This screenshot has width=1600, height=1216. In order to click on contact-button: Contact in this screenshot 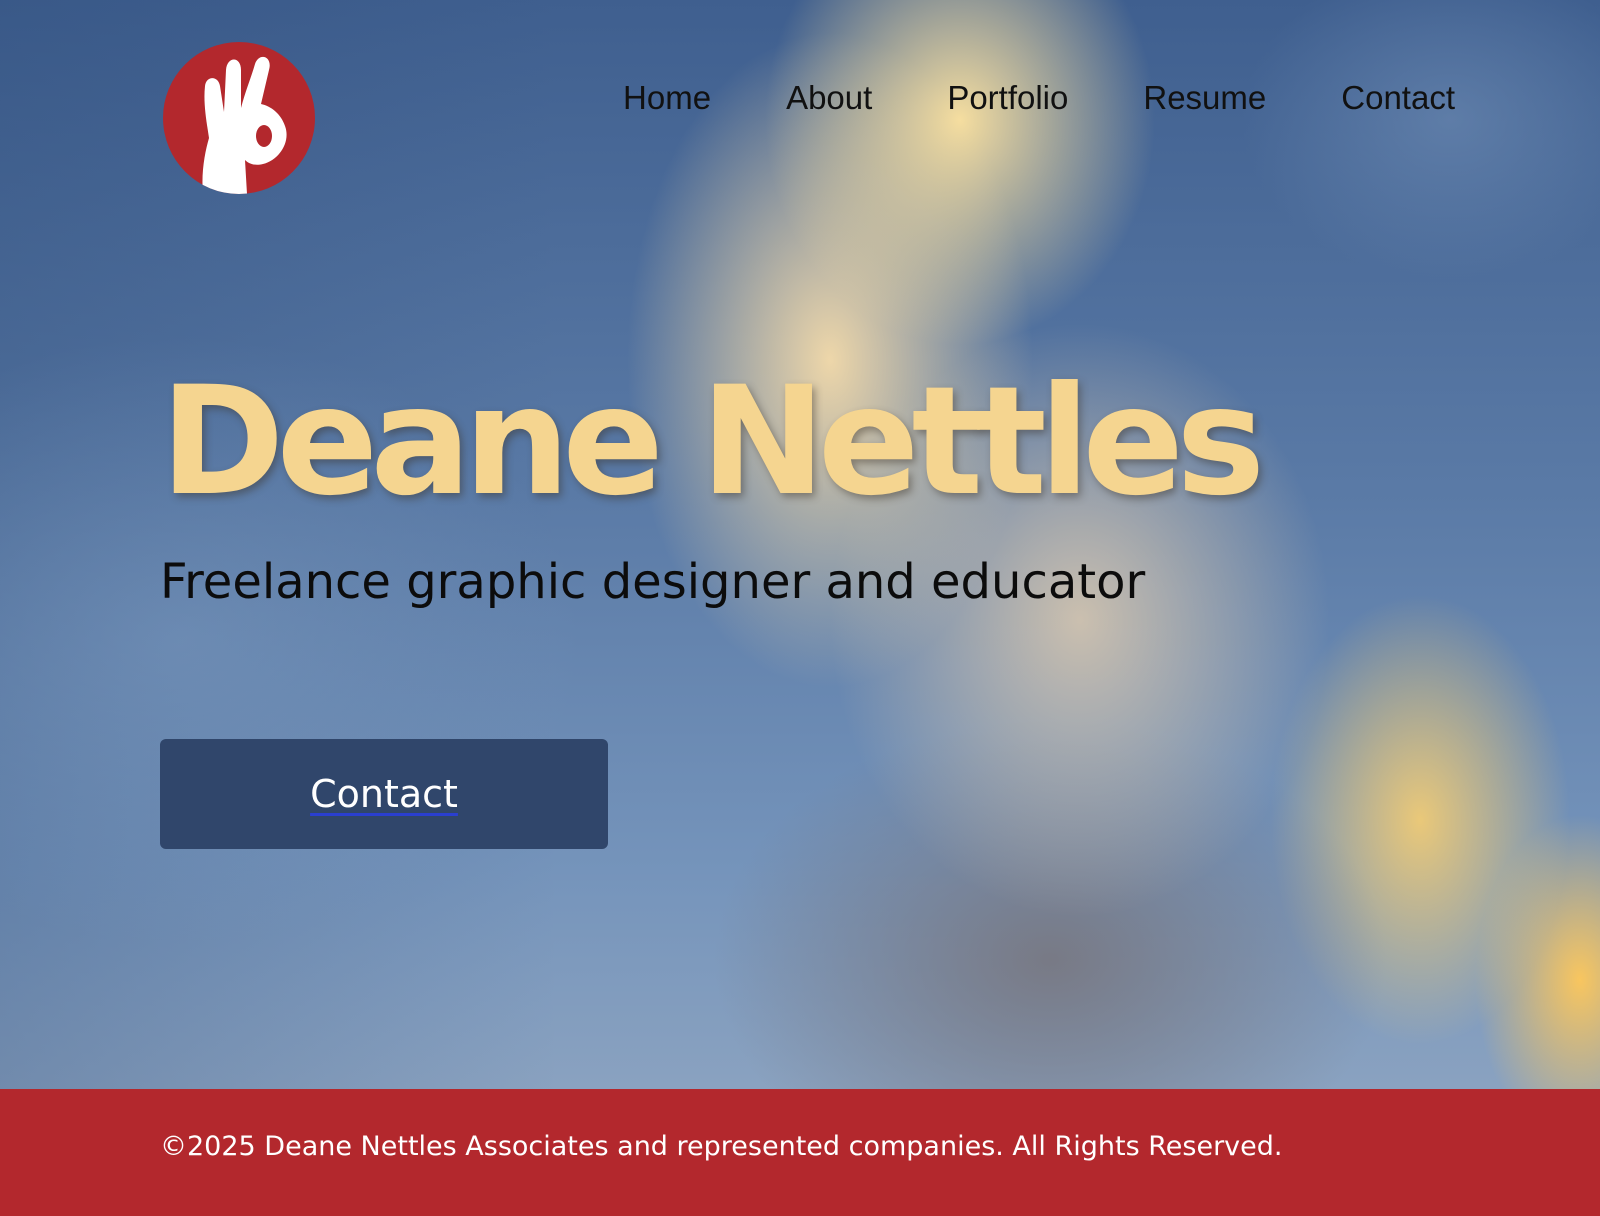, I will do `click(384, 794)`.